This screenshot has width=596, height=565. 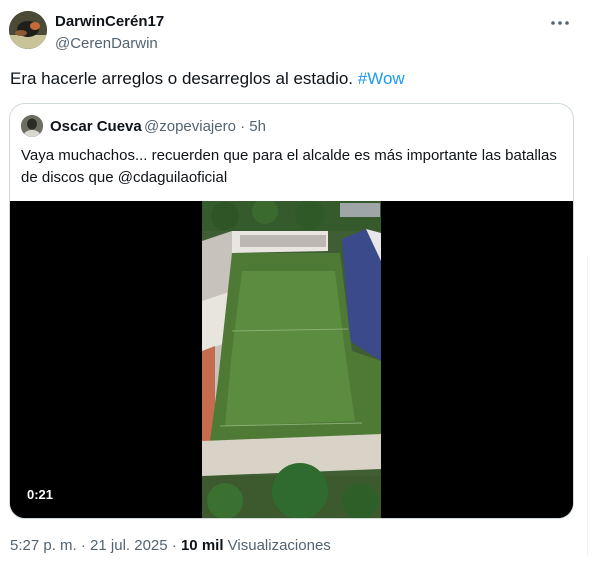 What do you see at coordinates (96, 126) in the screenshot?
I see `quote-author-name: Oscar Cueva` at bounding box center [96, 126].